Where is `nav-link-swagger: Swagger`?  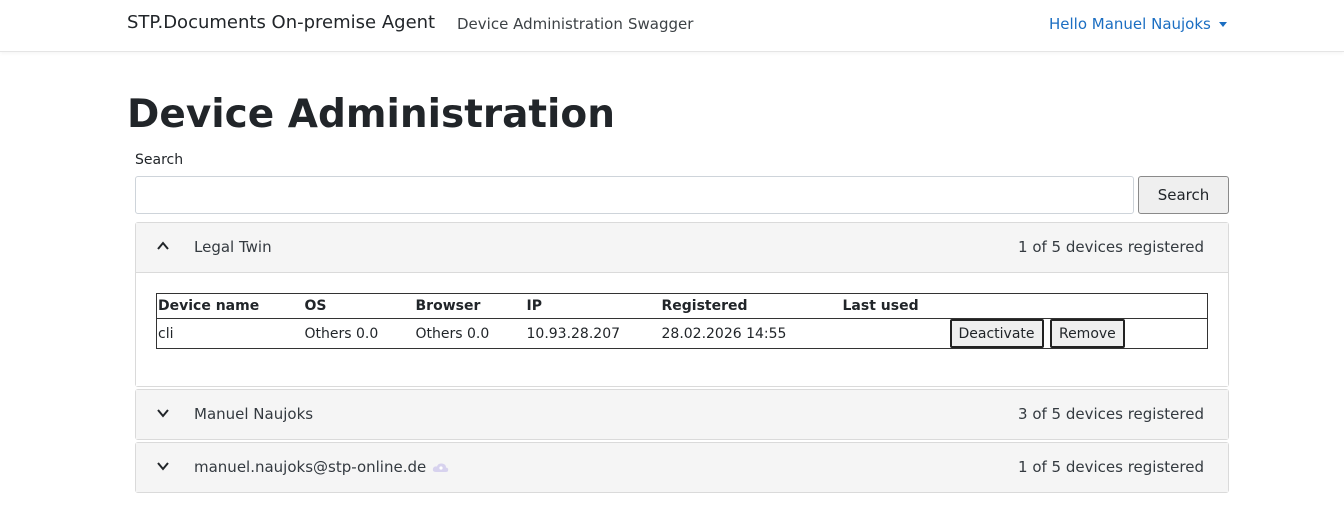 nav-link-swagger: Swagger is located at coordinates (660, 24).